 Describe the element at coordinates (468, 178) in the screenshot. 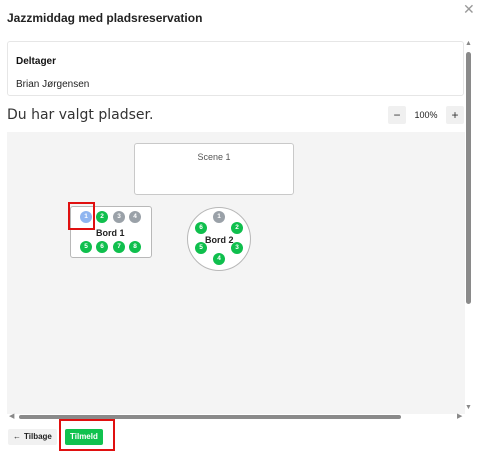

I see `vertical-scroll-thumb` at that location.